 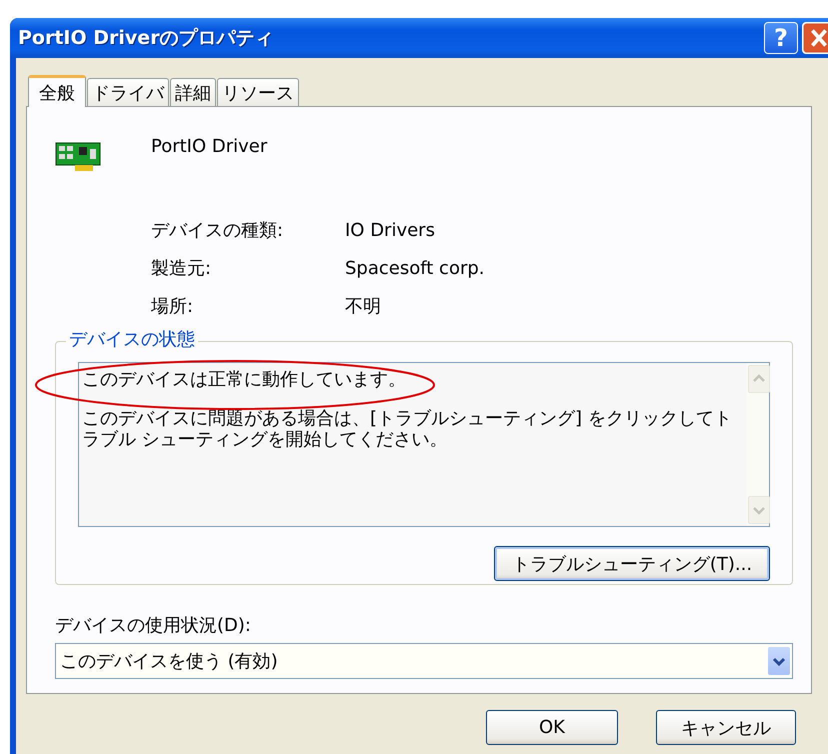 I want to click on tab: リソース, so click(x=258, y=92).